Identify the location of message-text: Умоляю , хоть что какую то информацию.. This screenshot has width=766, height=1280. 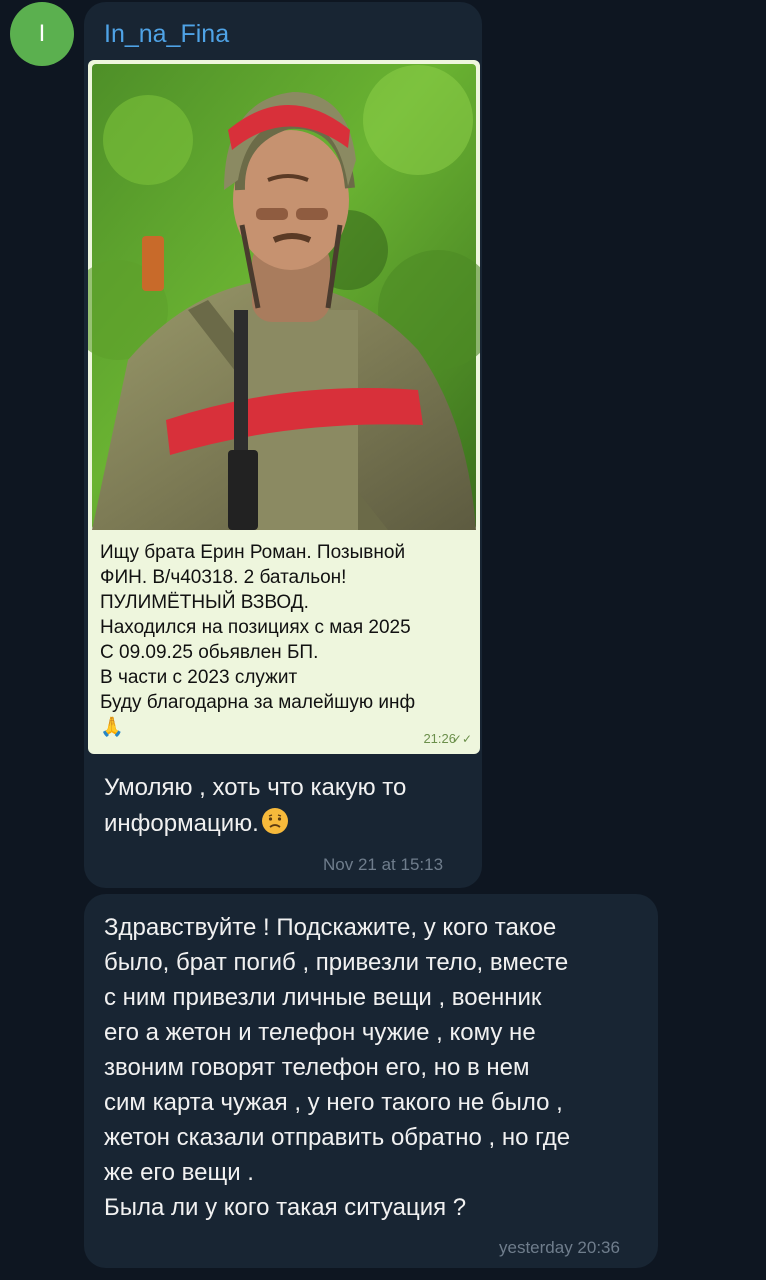
(289, 806).